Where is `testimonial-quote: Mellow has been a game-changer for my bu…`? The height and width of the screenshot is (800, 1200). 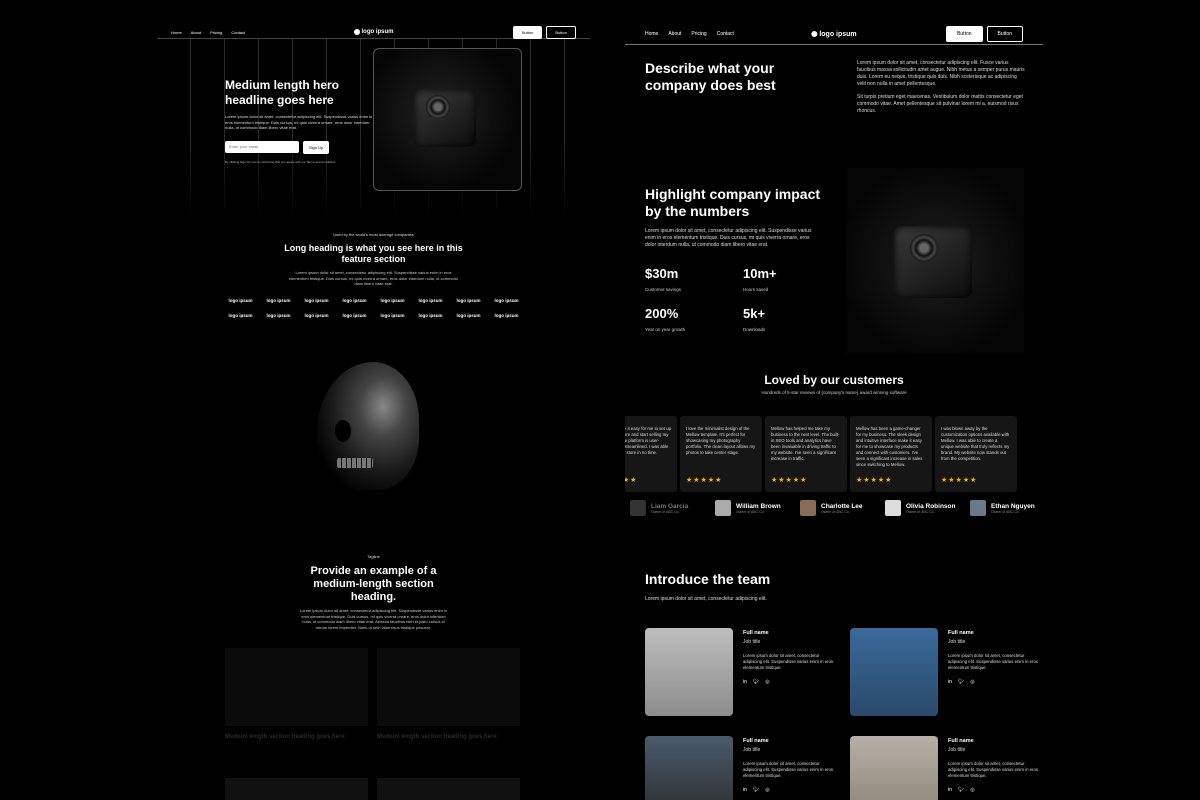 testimonial-quote: Mellow has been a game-changer for my bu… is located at coordinates (889, 446).